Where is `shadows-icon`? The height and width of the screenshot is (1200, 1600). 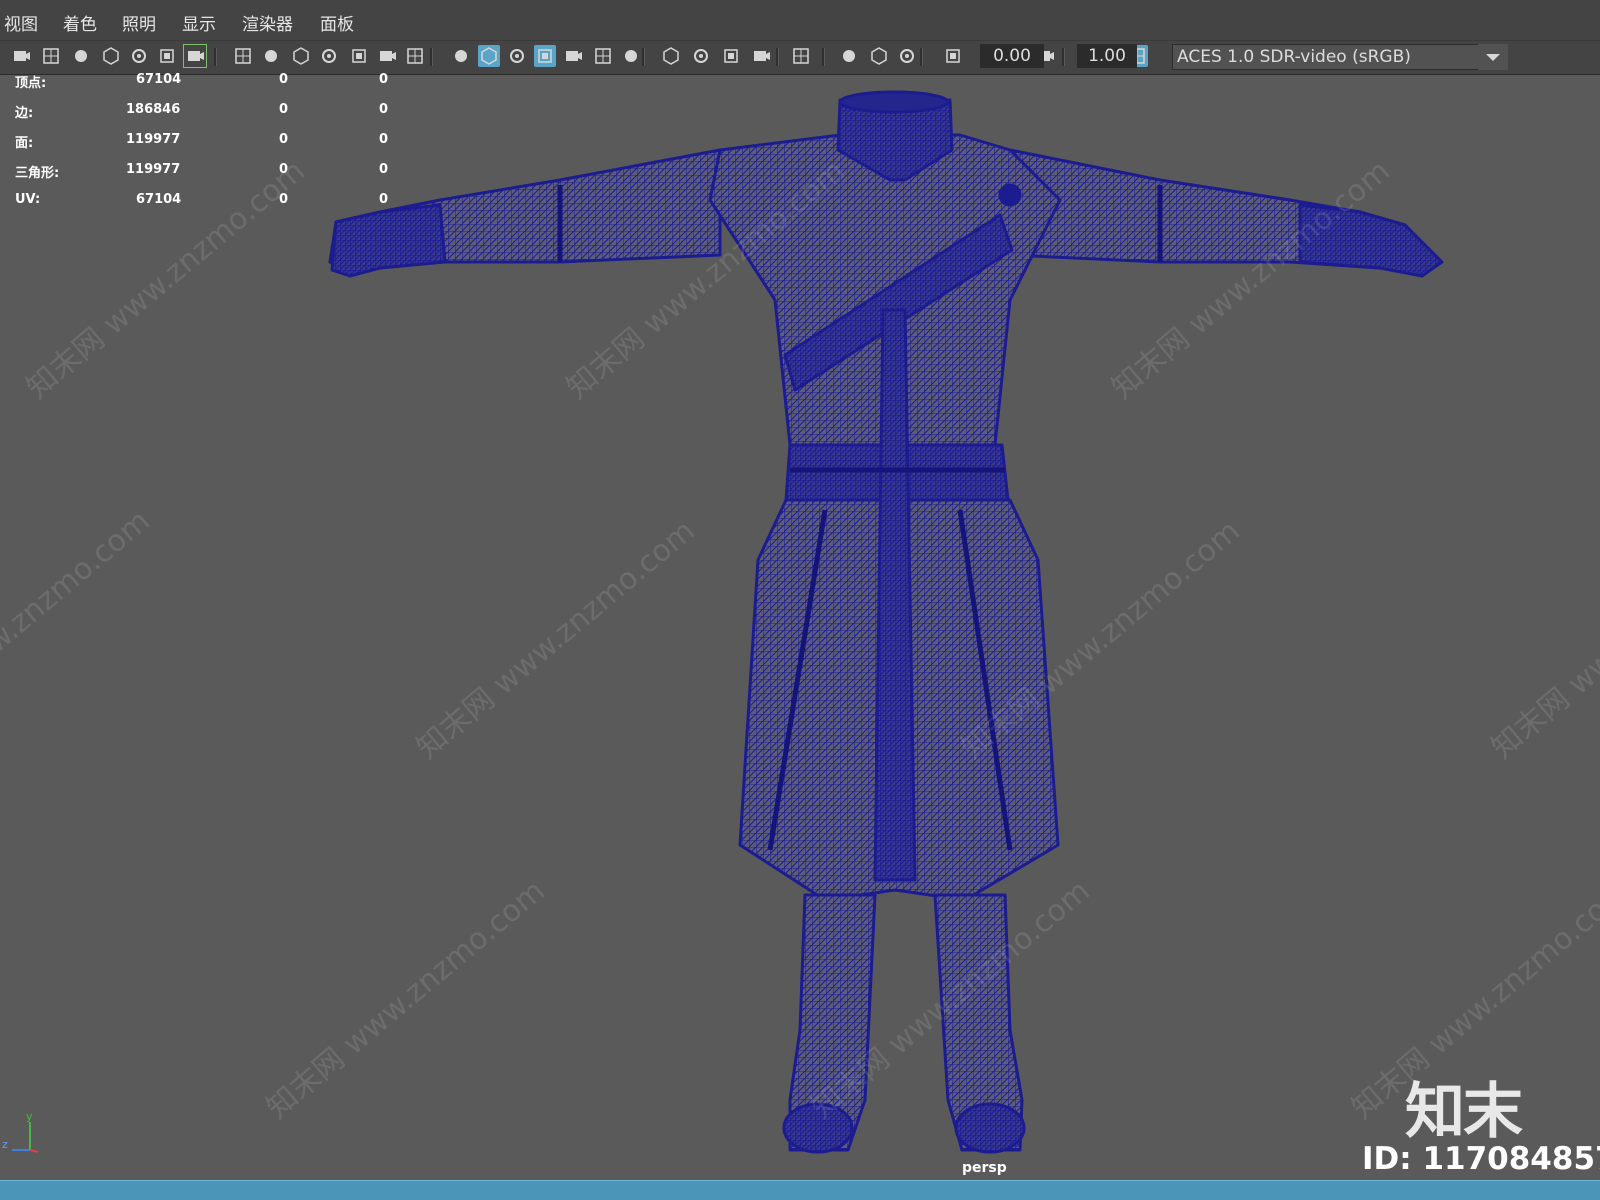
shadows-icon is located at coordinates (631, 56).